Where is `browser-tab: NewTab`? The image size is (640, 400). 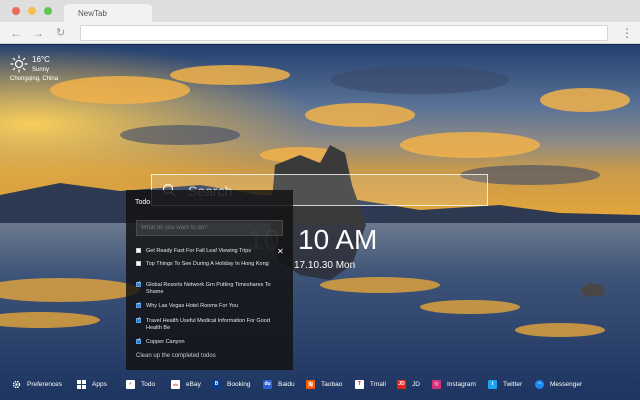 browser-tab: NewTab is located at coordinates (108, 13).